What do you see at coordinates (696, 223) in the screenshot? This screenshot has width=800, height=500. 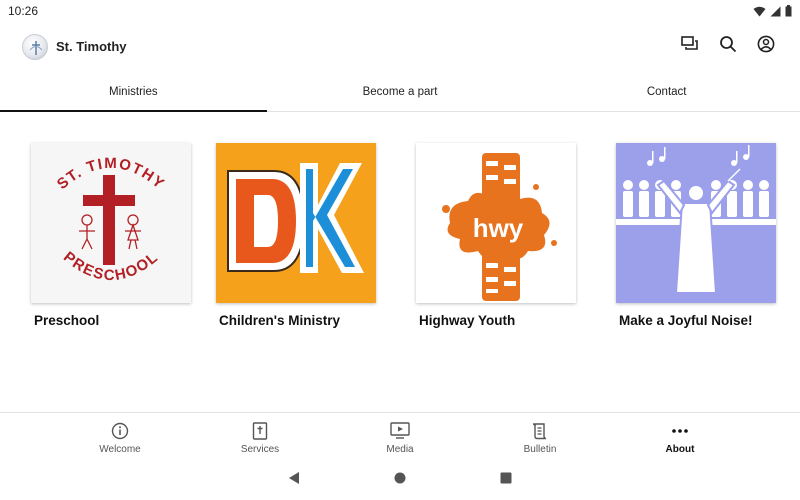 I see `choir-image` at bounding box center [696, 223].